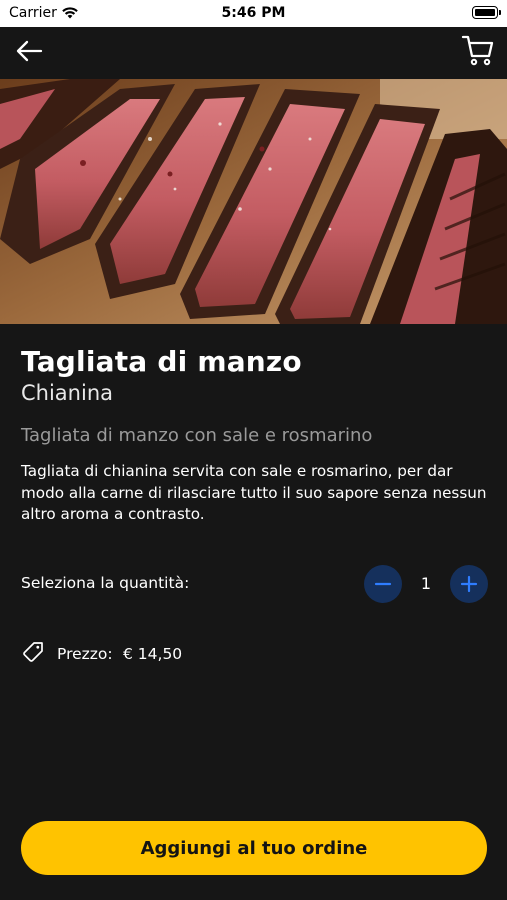 This screenshot has width=507, height=900. I want to click on product-short-description: Tagliata di manzo con sale e rosmarino, so click(197, 435).